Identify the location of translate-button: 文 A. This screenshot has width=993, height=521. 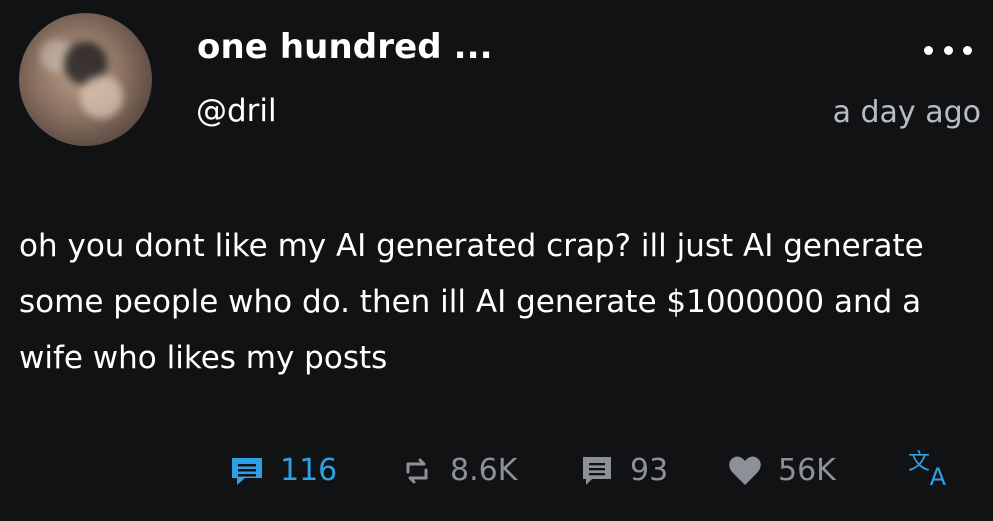
(927, 471).